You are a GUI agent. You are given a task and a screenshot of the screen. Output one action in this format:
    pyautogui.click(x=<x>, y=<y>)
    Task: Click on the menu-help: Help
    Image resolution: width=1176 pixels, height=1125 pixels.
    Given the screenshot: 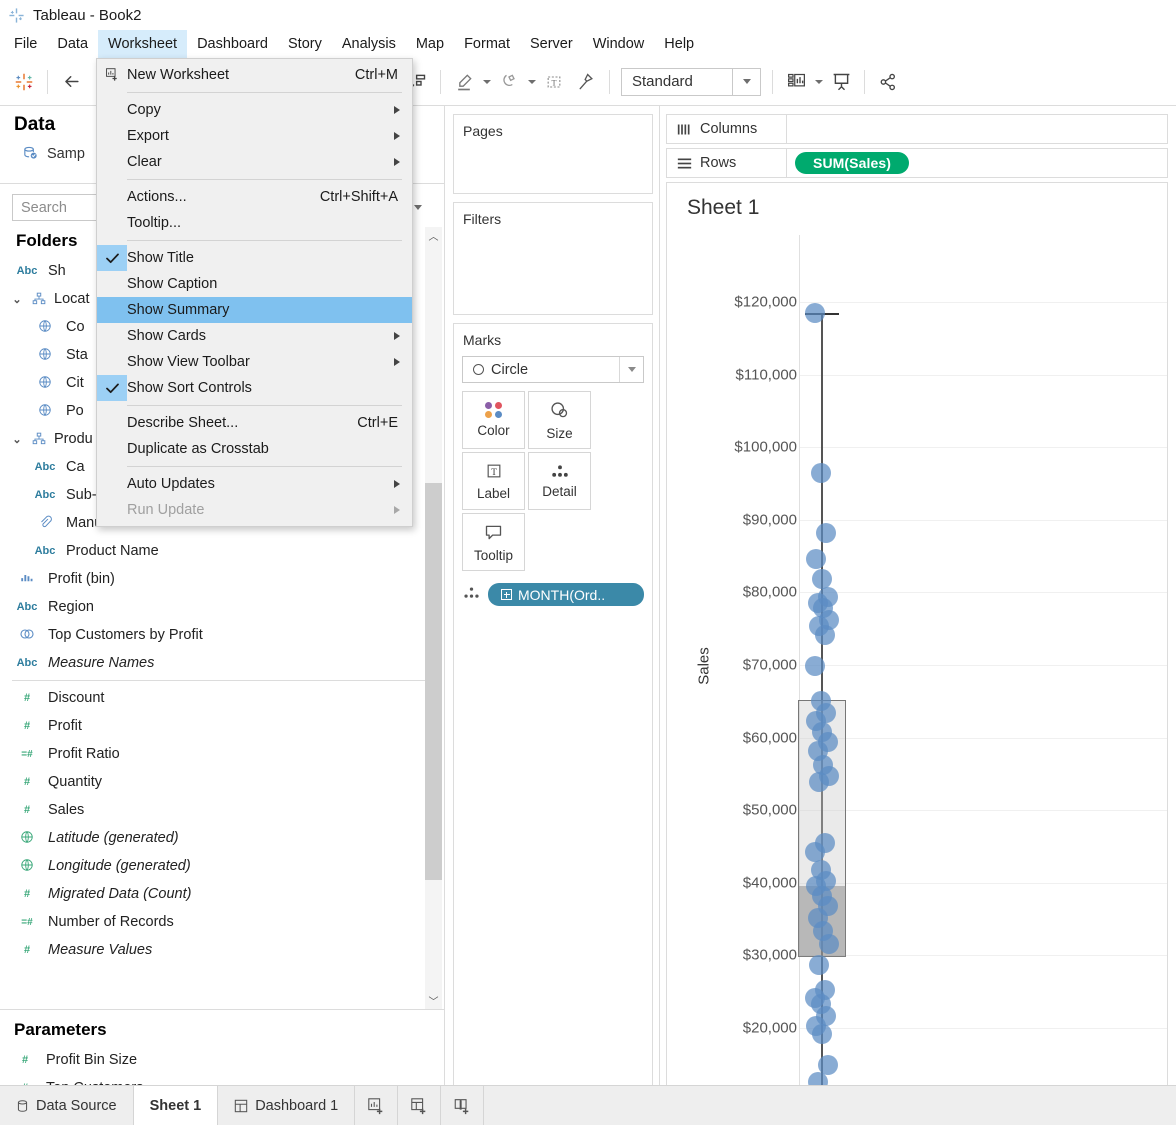 What is the action you would take?
    pyautogui.click(x=679, y=44)
    